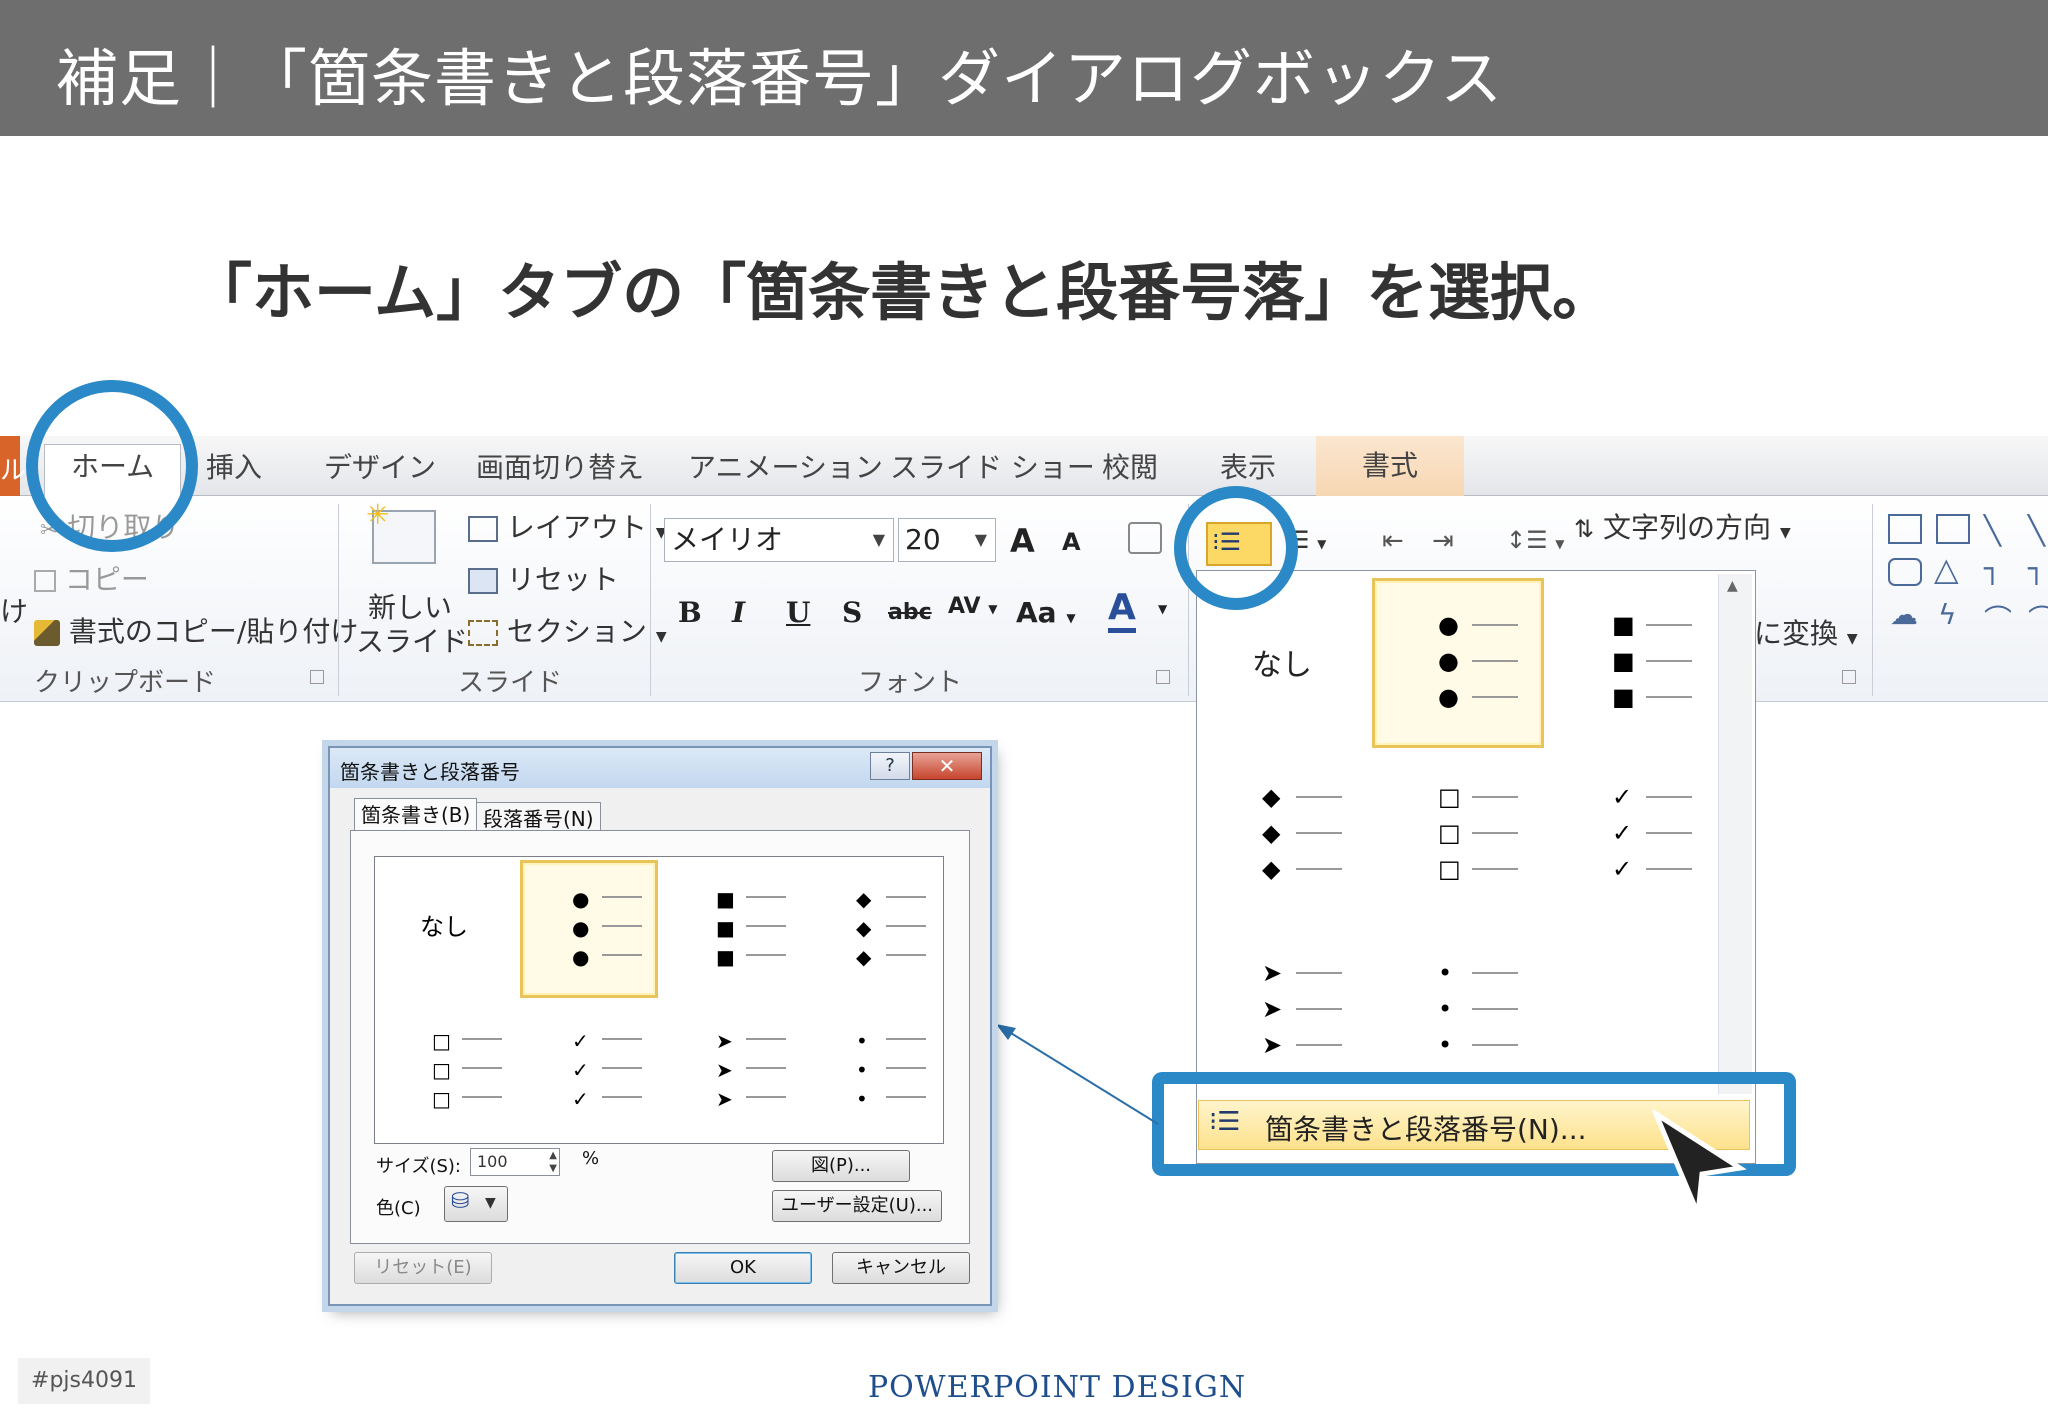 The image size is (2048, 1418). Describe the element at coordinates (1687, 527) in the screenshot. I see `text-direction-label: 文字列の方向` at that location.